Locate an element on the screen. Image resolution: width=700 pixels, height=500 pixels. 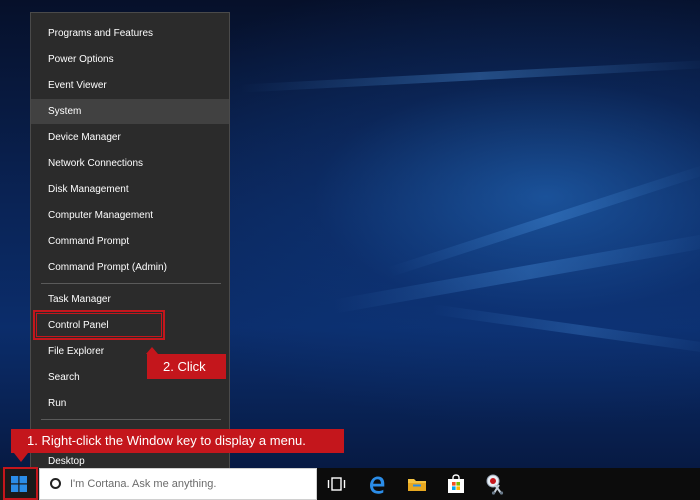
edge-browser-icon is located at coordinates (377, 484).